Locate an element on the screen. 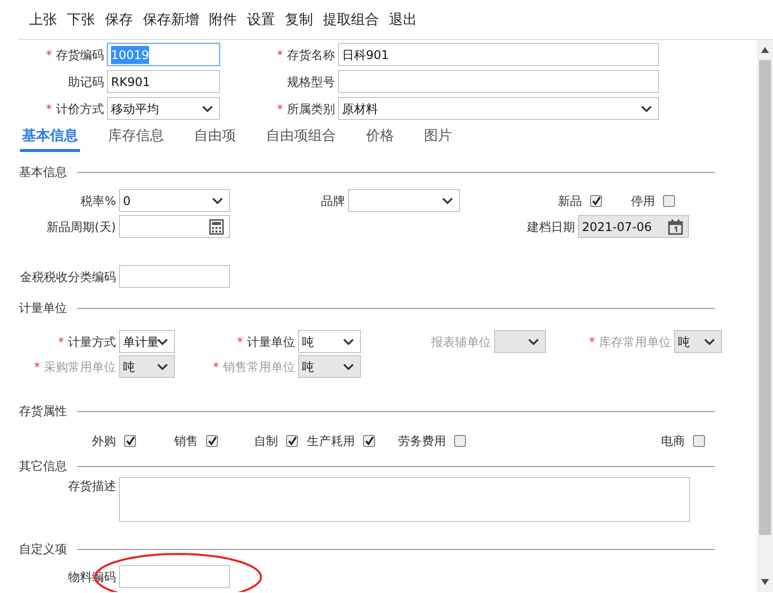 Image resolution: width=773 pixels, height=593 pixels. scroll-up-icon is located at coordinates (765, 50).